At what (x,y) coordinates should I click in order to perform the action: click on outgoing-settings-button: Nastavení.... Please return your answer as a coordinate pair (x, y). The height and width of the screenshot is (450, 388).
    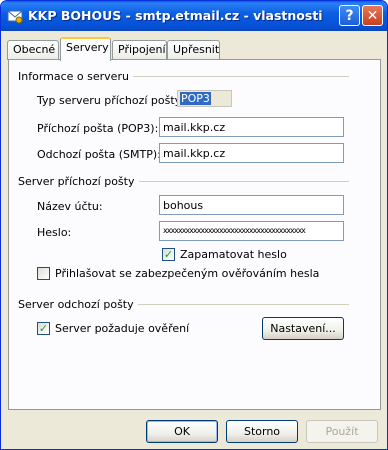
    Looking at the image, I should click on (303, 328).